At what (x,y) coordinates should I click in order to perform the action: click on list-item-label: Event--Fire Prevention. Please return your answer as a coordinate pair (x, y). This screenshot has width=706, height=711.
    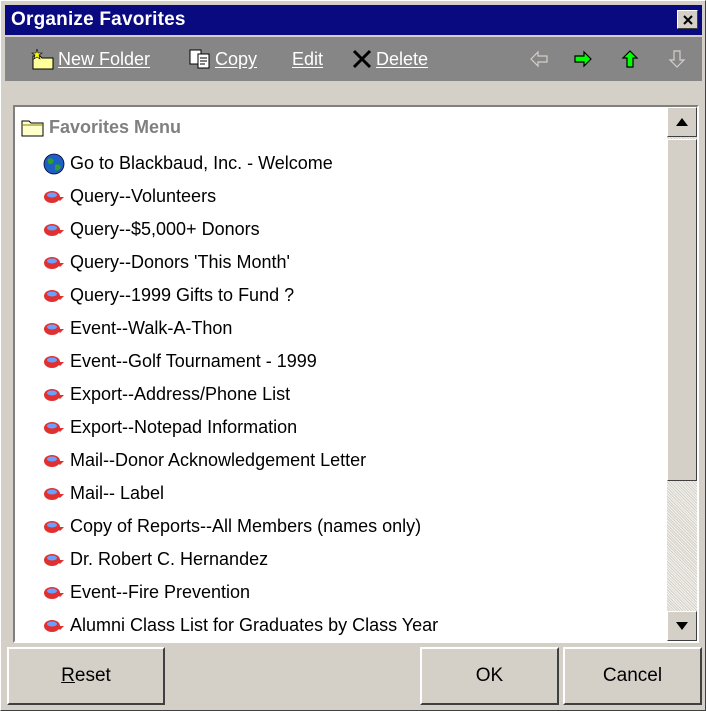
    Looking at the image, I should click on (160, 592).